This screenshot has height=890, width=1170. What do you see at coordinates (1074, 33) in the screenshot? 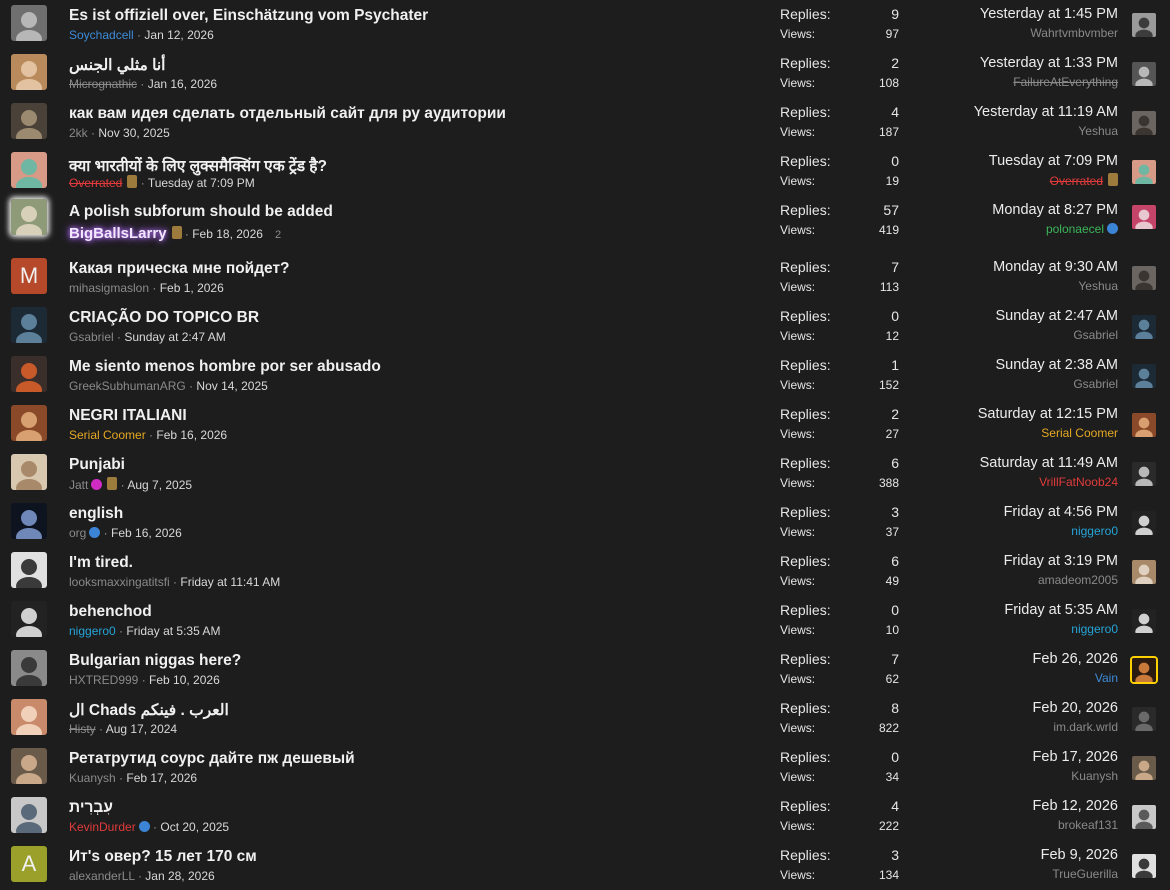
I see `last-post-user: Wahrtvmbvmber` at bounding box center [1074, 33].